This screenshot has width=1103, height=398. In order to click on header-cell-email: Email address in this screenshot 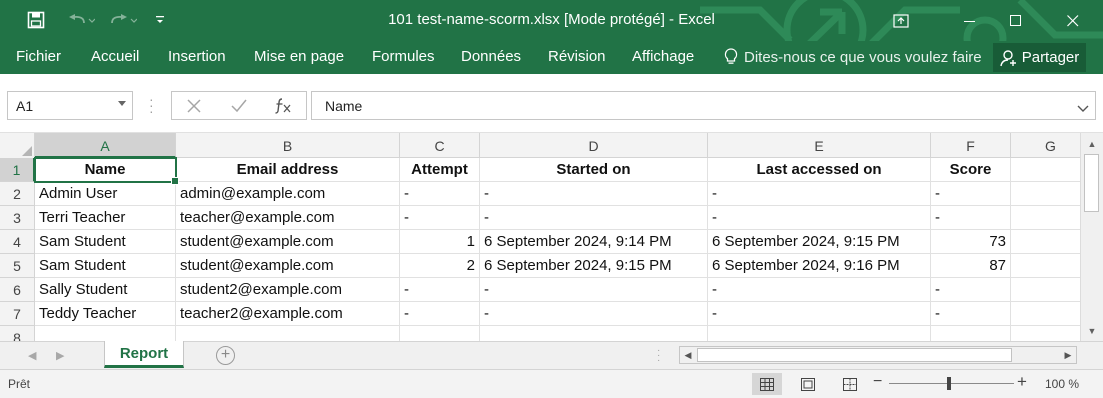, I will do `click(288, 170)`.